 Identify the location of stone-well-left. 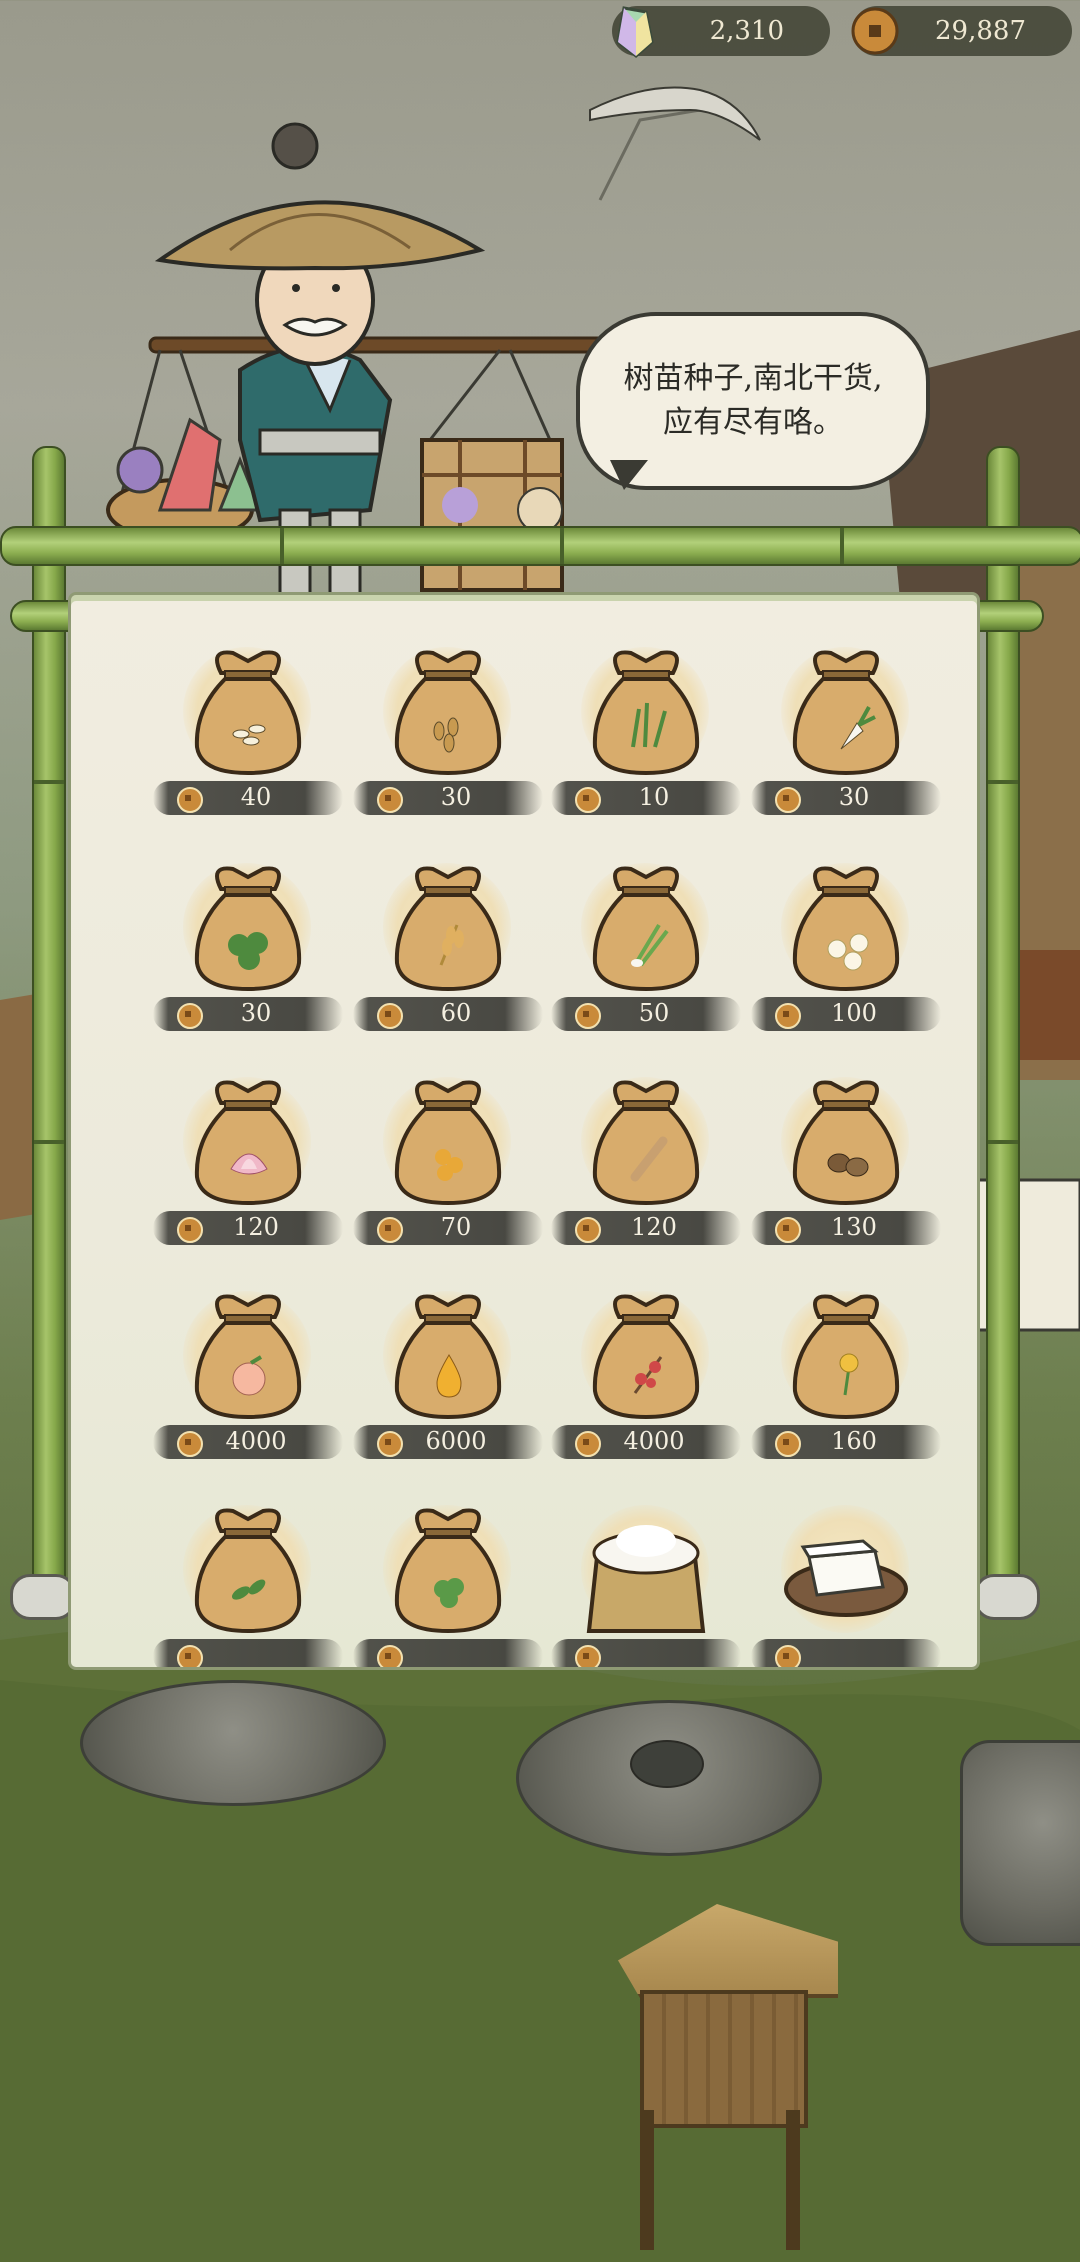
(233, 1743).